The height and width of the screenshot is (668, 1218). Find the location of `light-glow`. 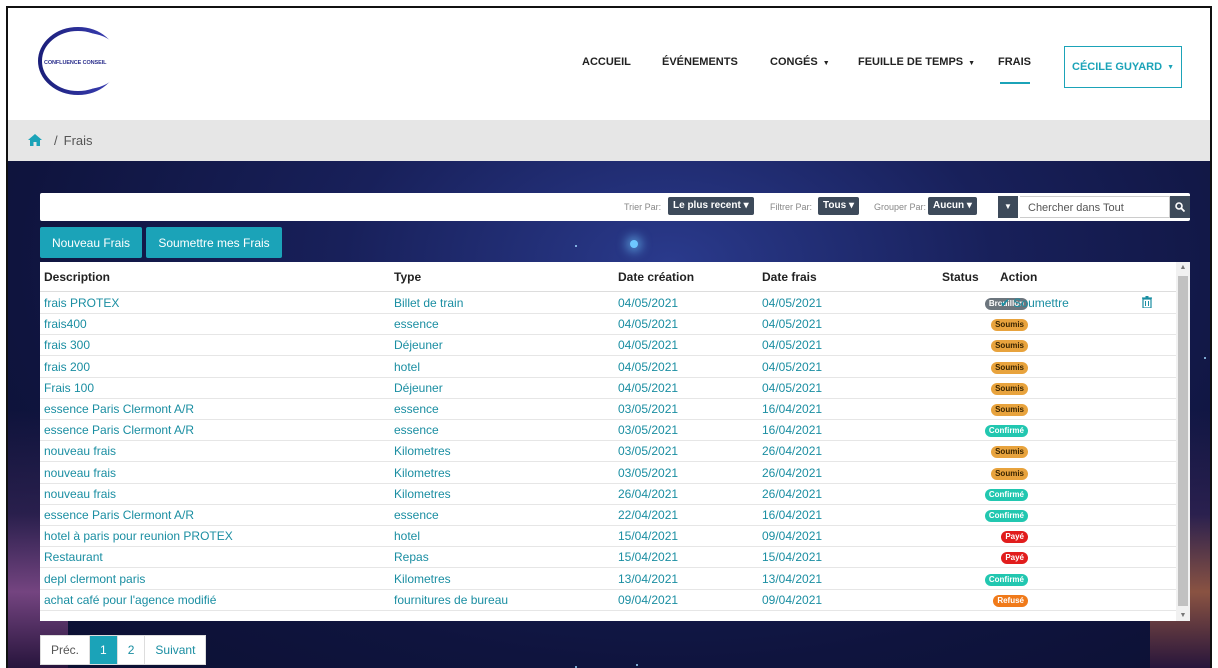

light-glow is located at coordinates (634, 244).